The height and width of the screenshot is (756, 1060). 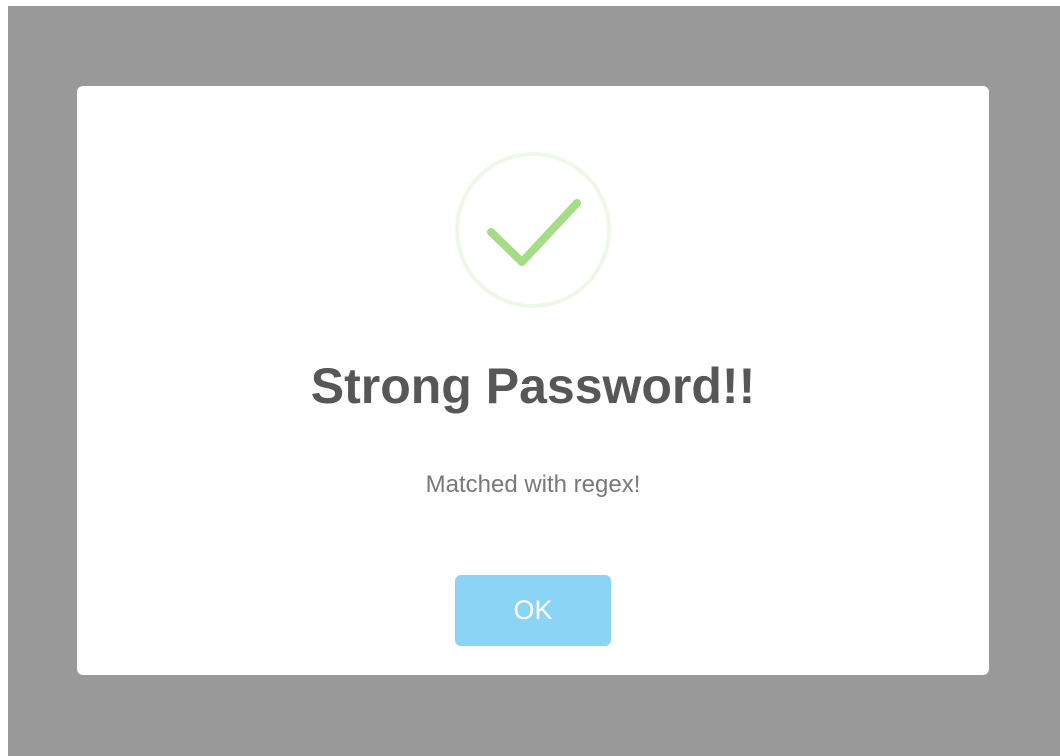 What do you see at coordinates (533, 484) in the screenshot?
I see `dialog-message: Matched with regex!` at bounding box center [533, 484].